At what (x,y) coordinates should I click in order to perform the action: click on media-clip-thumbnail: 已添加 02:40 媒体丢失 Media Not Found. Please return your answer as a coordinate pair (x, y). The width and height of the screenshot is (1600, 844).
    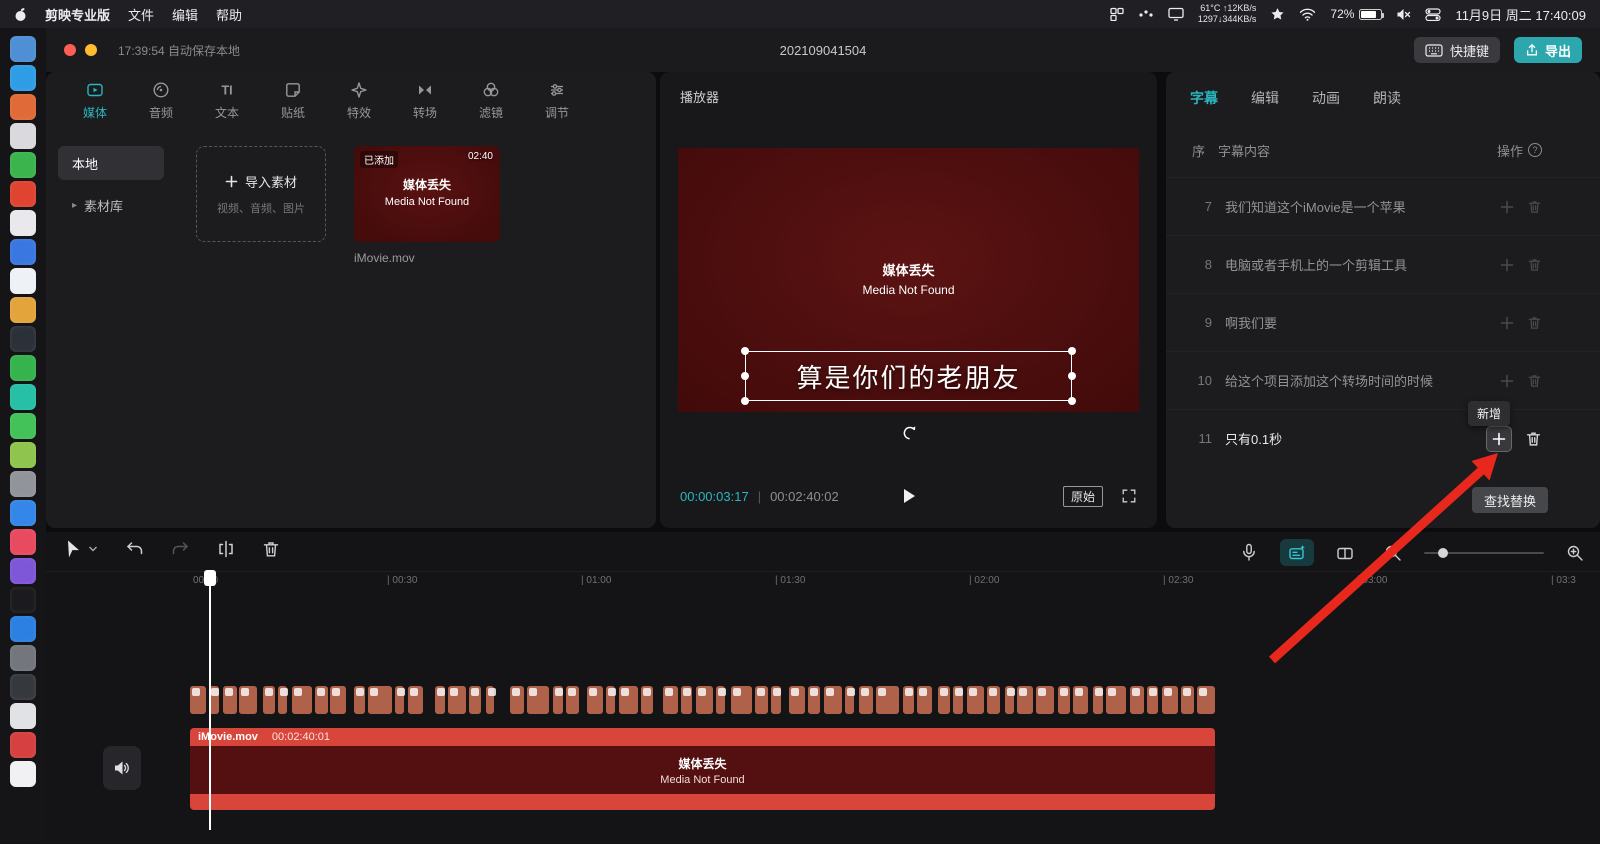
    Looking at the image, I should click on (427, 194).